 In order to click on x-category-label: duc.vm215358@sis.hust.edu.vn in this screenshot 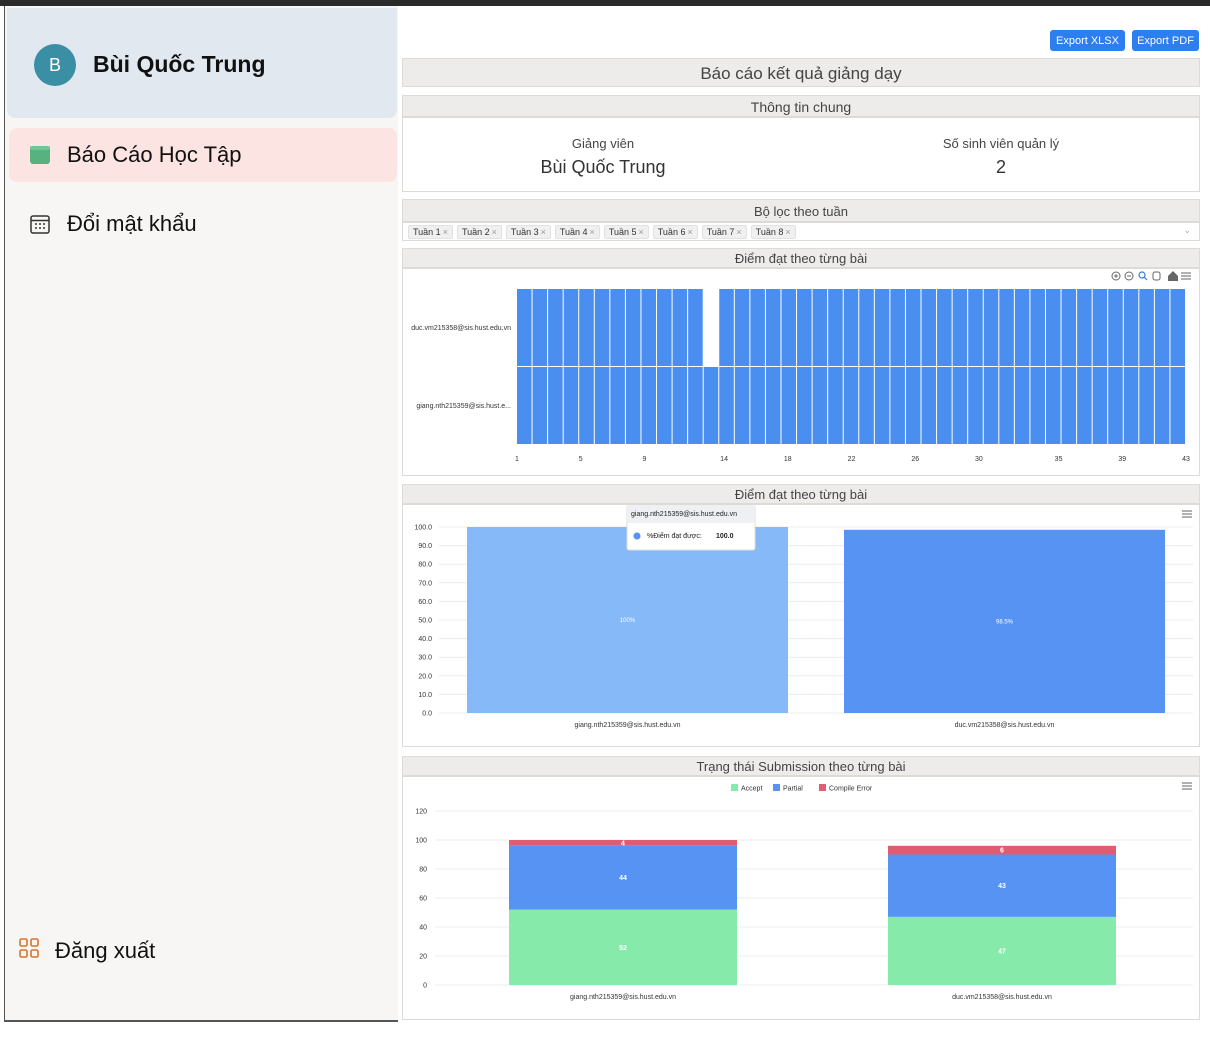, I will do `click(1005, 725)`.